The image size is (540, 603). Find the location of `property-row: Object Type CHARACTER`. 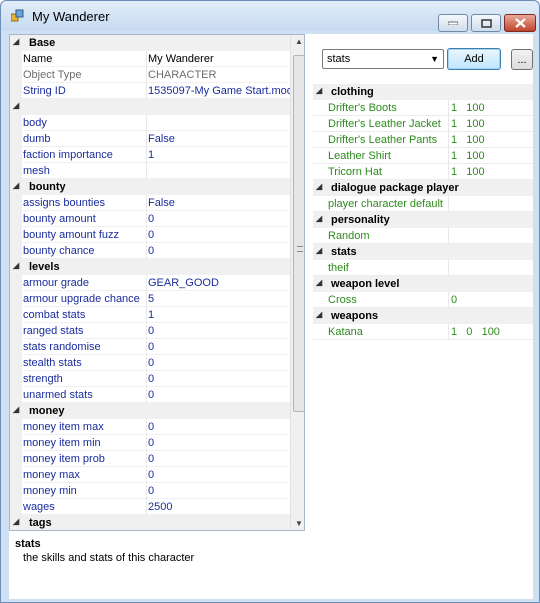

property-row: Object Type CHARACTER is located at coordinates (150, 75).